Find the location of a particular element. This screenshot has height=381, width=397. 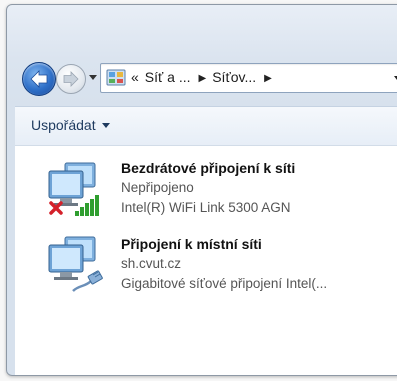

connection-device: Intel(R) WiFi Link 5300 AGN is located at coordinates (206, 207).